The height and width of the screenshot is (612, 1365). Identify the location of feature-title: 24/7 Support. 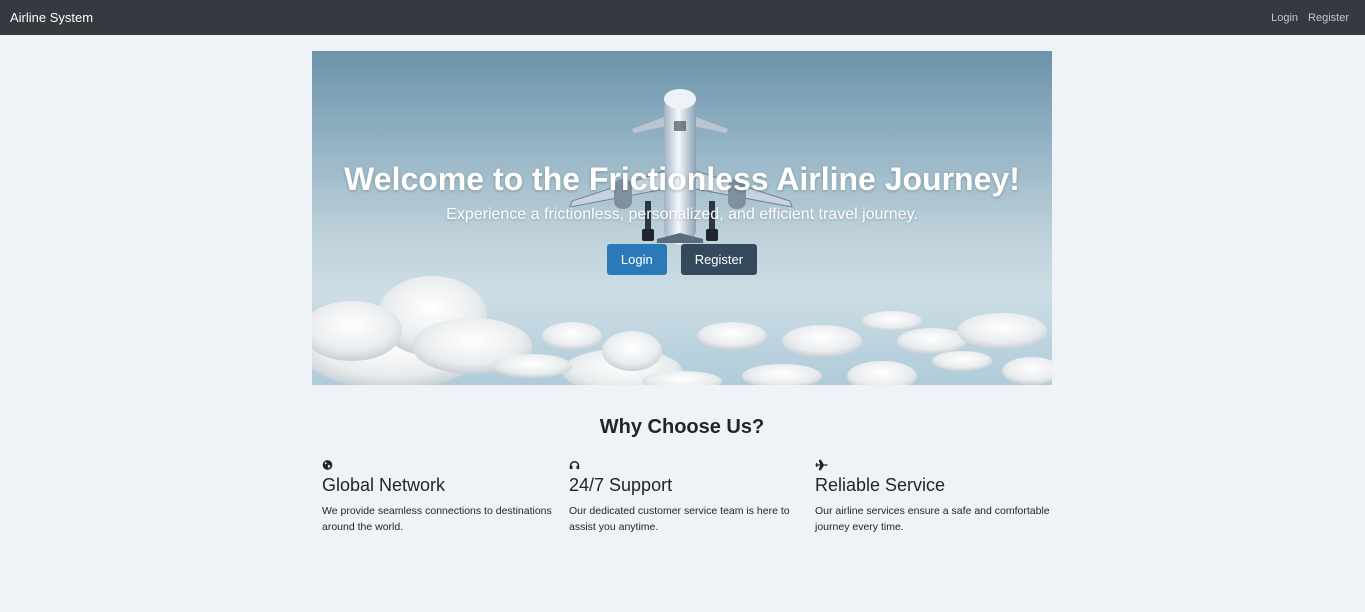
(621, 485).